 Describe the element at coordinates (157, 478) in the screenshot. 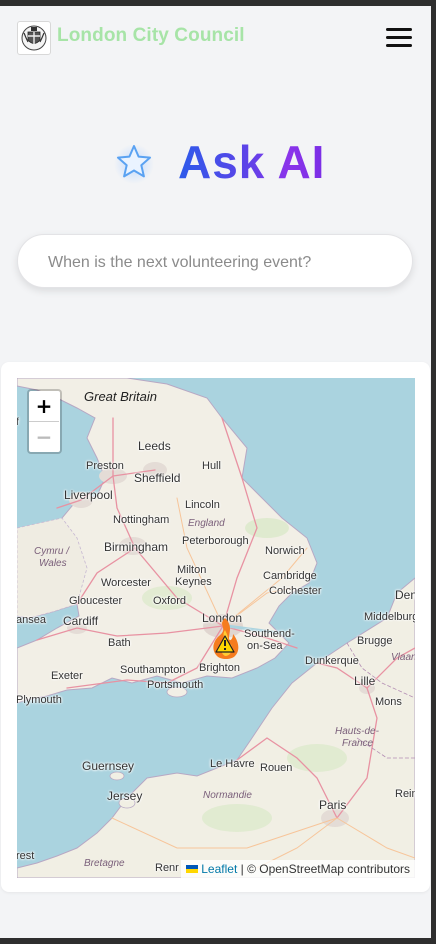

I see `map-label: Sheffield` at that location.